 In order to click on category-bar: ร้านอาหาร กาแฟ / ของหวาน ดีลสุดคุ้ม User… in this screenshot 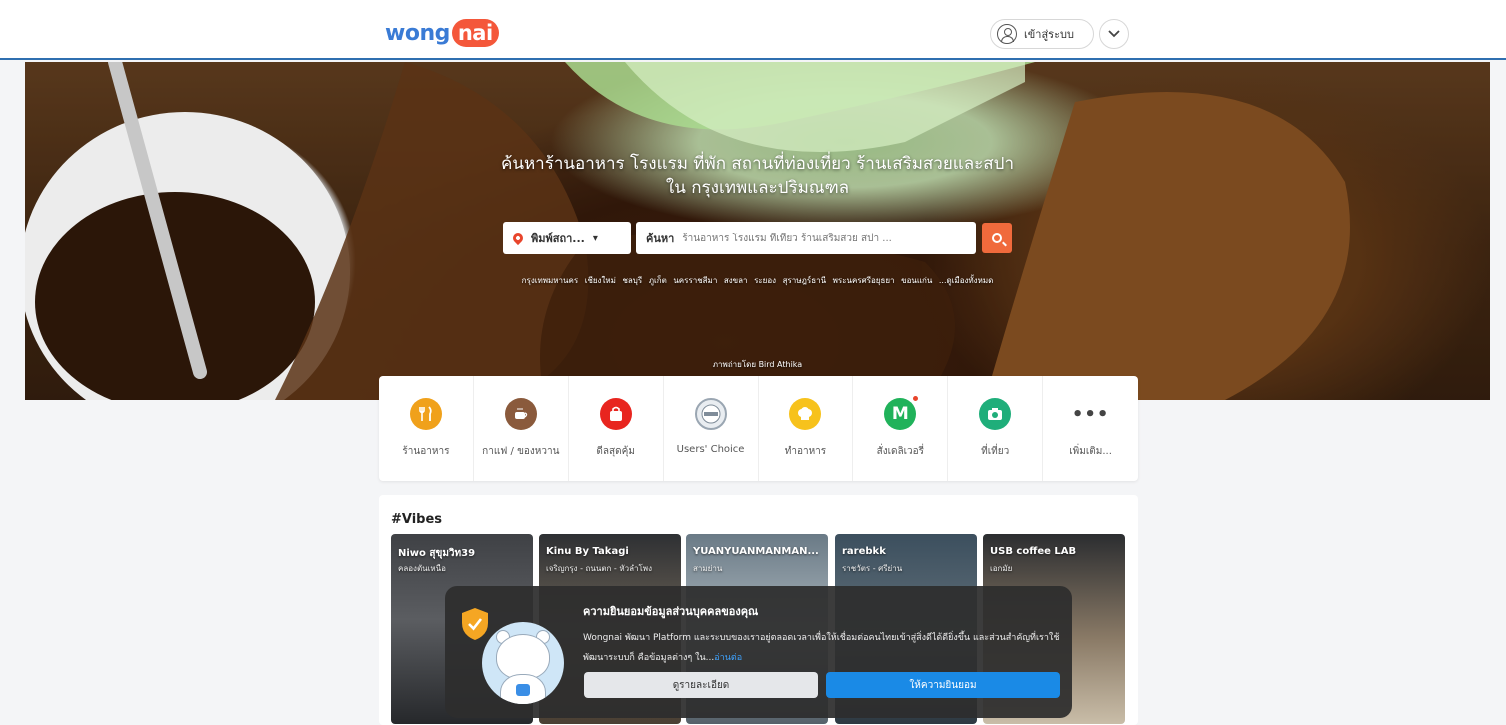, I will do `click(758, 428)`.